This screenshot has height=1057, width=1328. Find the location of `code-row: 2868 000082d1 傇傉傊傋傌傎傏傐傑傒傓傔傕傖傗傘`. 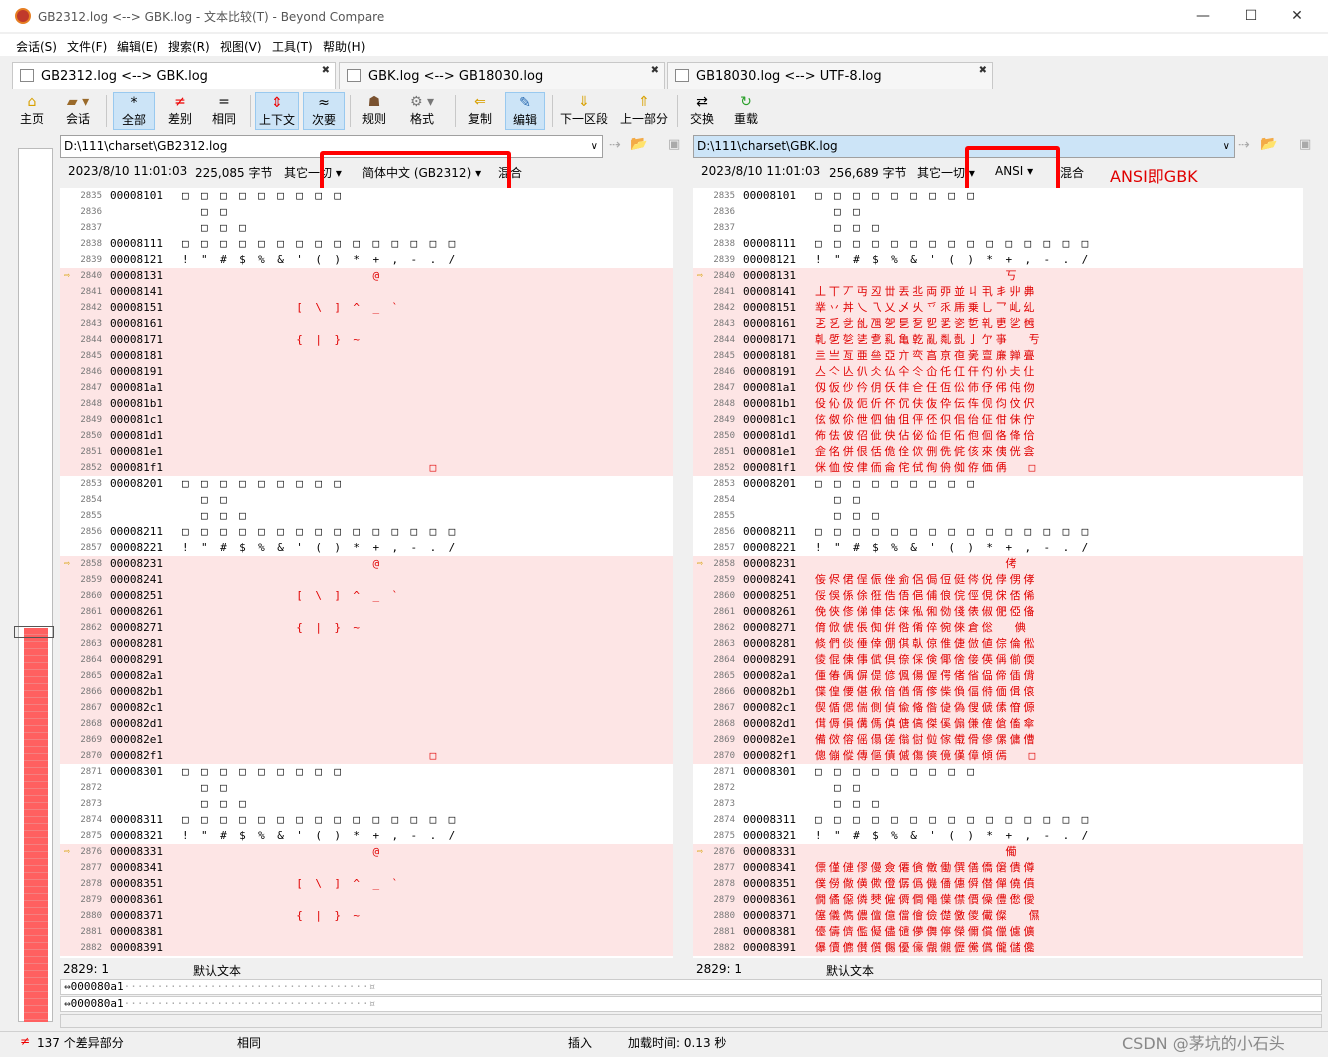

code-row: 2868 000082d1 傇傉傊傋傌傎傏傐傑傒傓傔傕傖傗傘 is located at coordinates (998, 724).